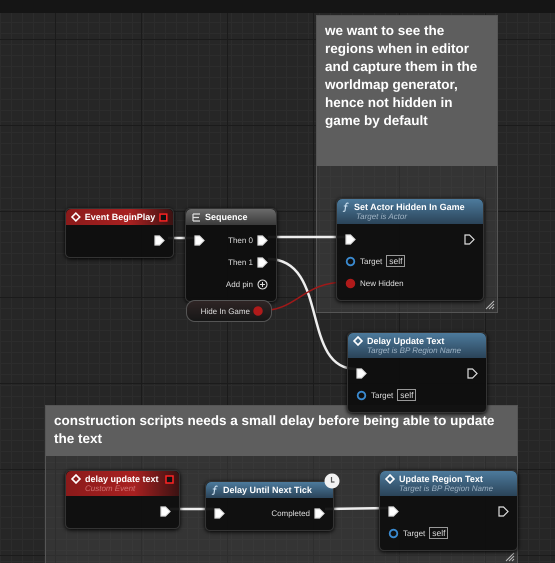 The image size is (555, 563). What do you see at coordinates (409, 207) in the screenshot?
I see `node-title: Set Actor Hidden In Game` at bounding box center [409, 207].